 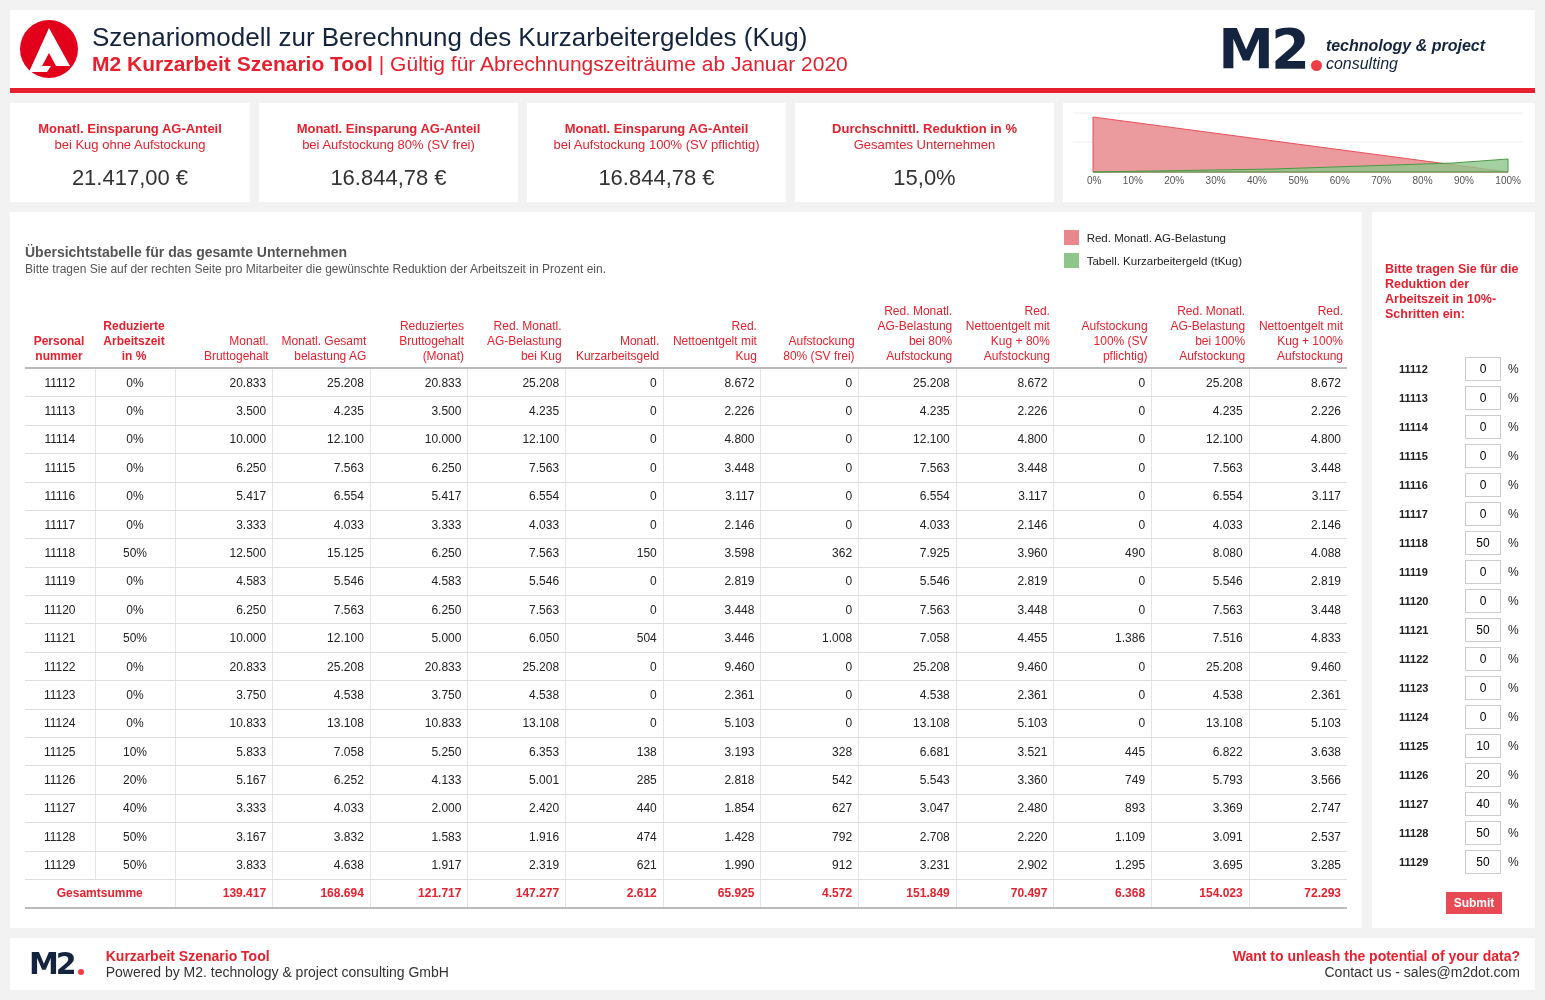 I want to click on table-cell: 4.235, so click(x=321, y=411).